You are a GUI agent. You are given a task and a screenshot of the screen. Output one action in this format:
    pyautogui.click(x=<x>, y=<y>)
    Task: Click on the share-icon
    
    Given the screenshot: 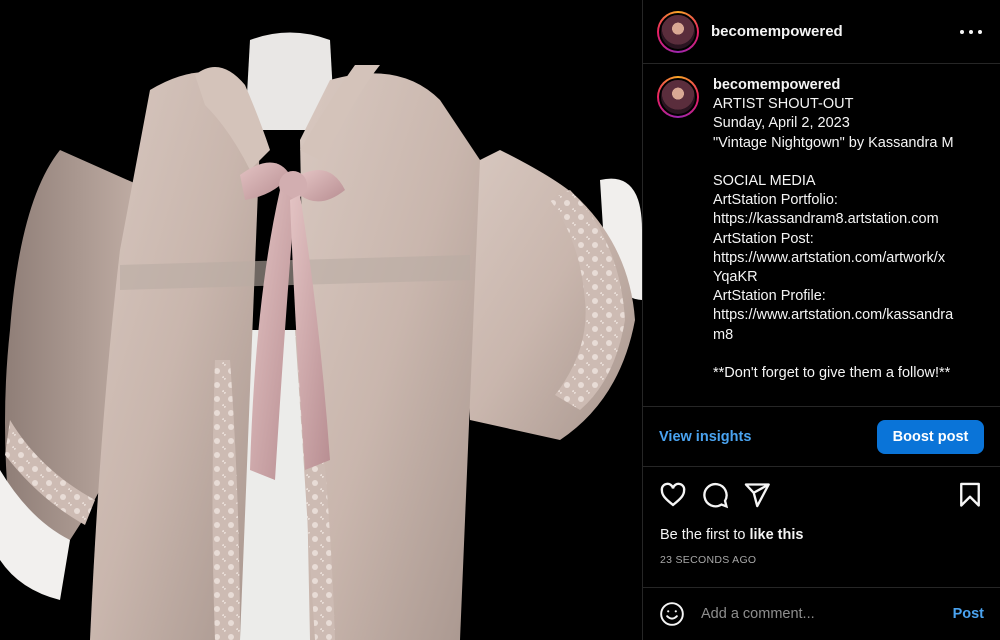 What is the action you would take?
    pyautogui.click(x=757, y=495)
    